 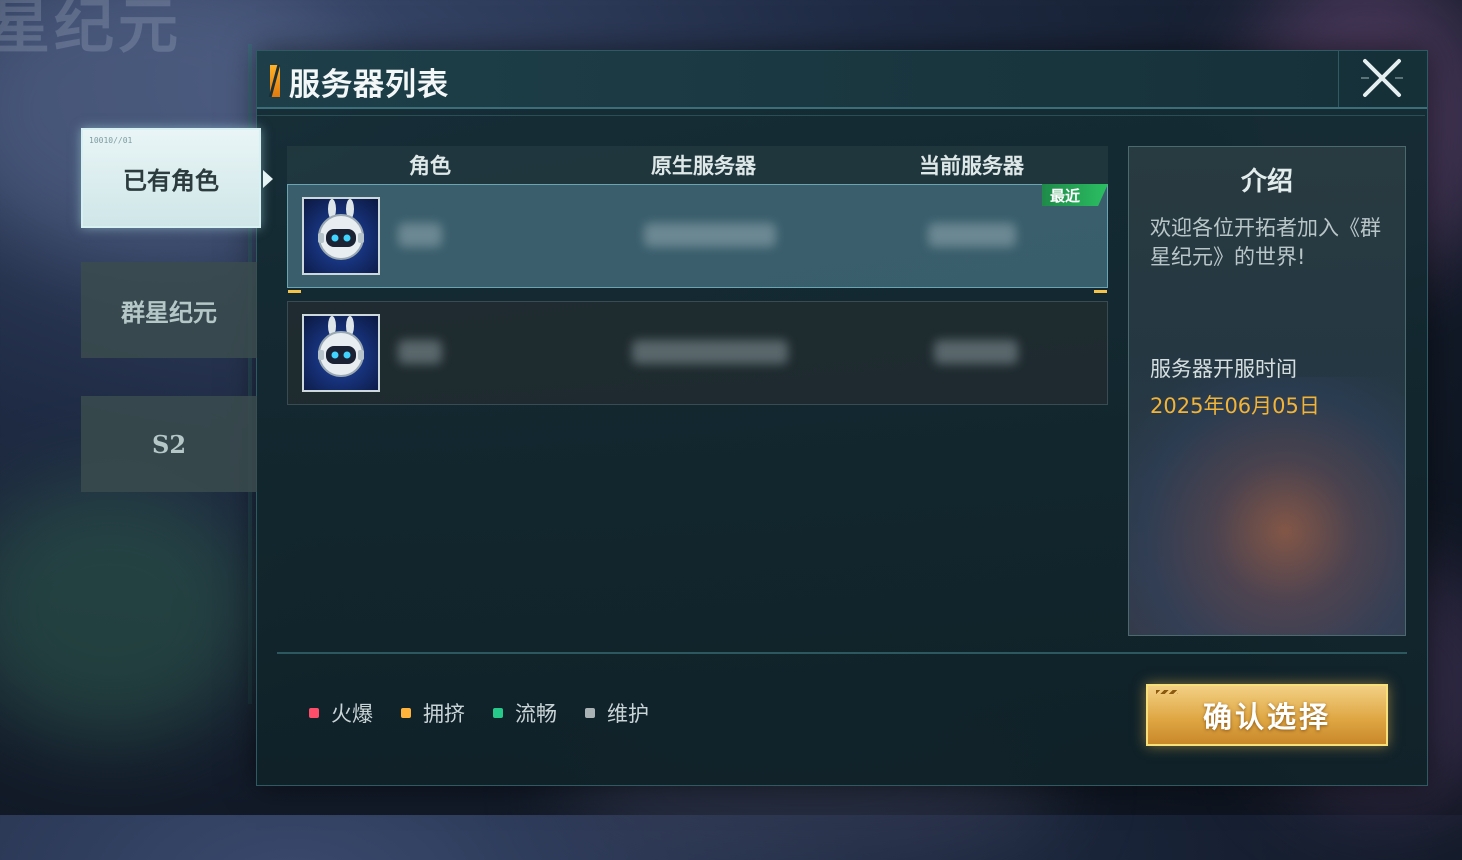 What do you see at coordinates (1223, 369) in the screenshot?
I see `open-time-label: 服务器开服时间` at bounding box center [1223, 369].